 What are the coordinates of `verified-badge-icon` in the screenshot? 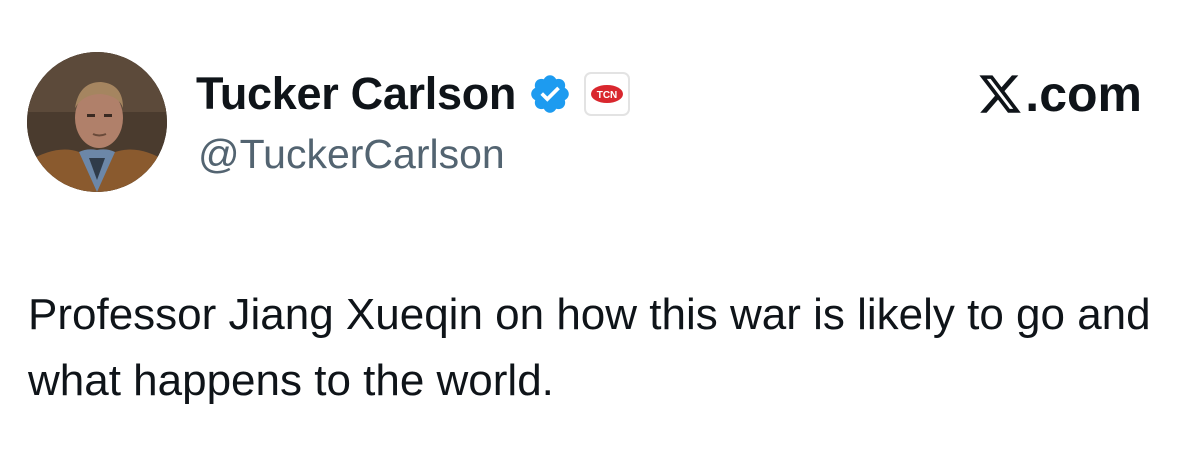 It's located at (550, 94).